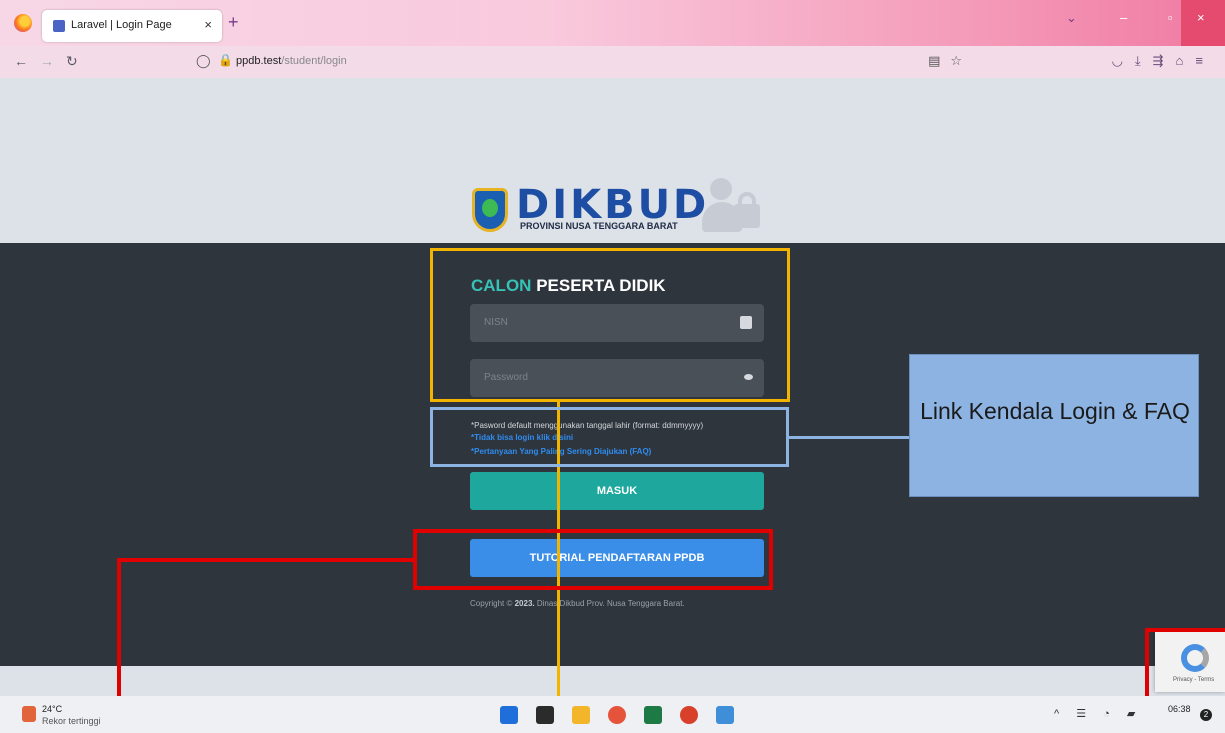 The height and width of the screenshot is (733, 1225). I want to click on notification-icon: 2, so click(1206, 715).